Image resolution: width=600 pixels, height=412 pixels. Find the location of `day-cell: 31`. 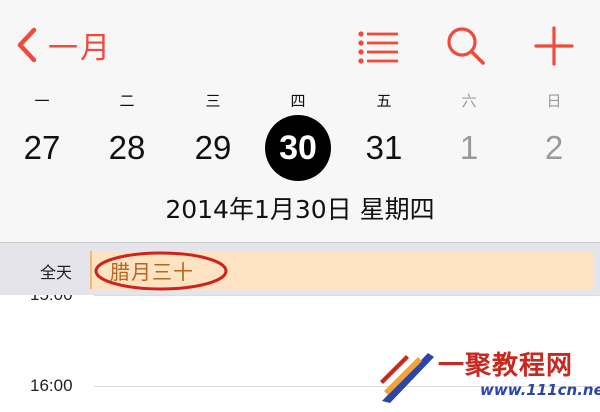

day-cell: 31 is located at coordinates (384, 148).